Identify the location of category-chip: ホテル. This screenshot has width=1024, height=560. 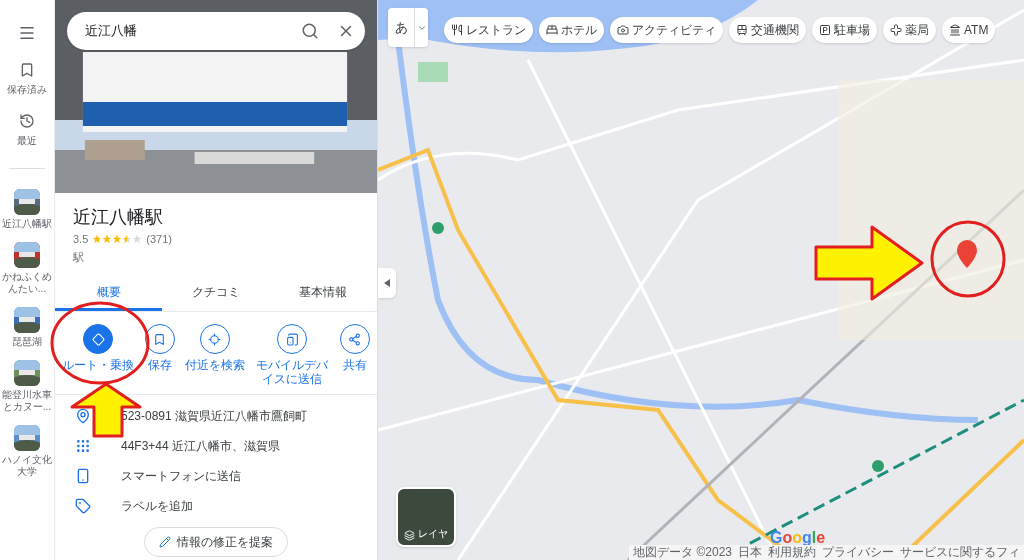
(571, 30).